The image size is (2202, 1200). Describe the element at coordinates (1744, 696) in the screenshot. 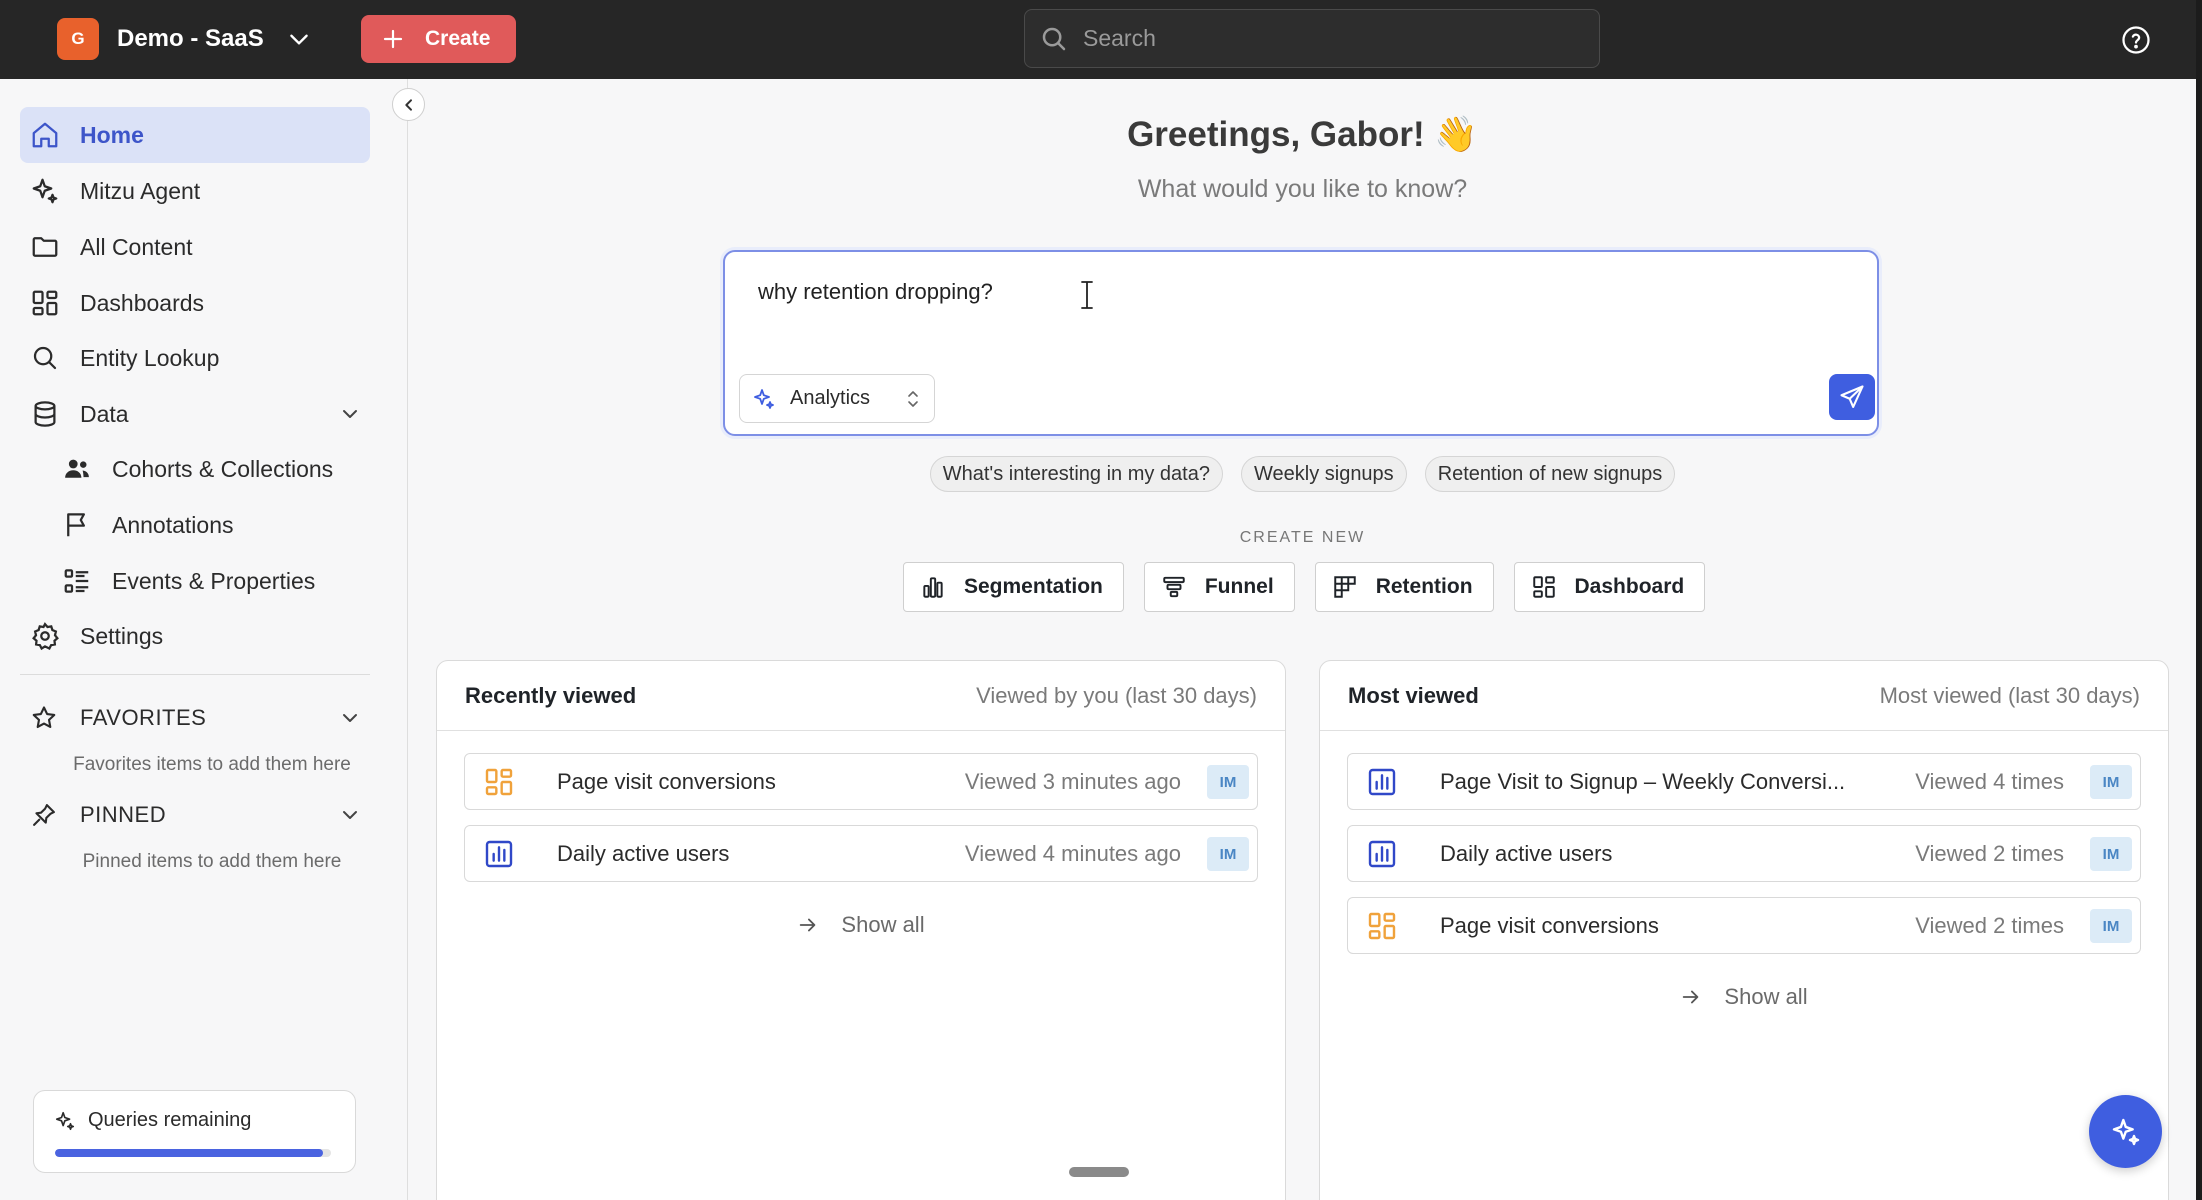

I see `panel-header: Most viewed Most viewed (last 30 days)` at that location.